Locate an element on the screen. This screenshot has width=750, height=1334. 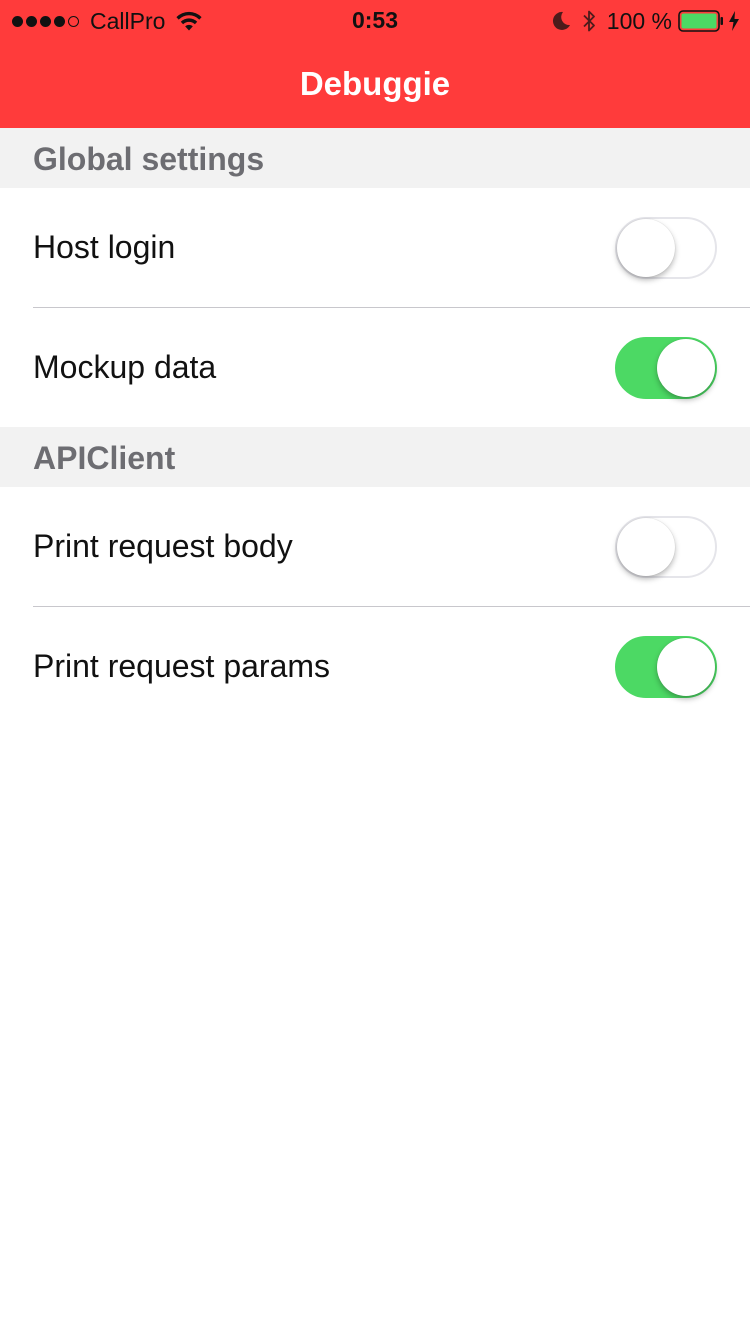
bluetooth-icon is located at coordinates (589, 21).